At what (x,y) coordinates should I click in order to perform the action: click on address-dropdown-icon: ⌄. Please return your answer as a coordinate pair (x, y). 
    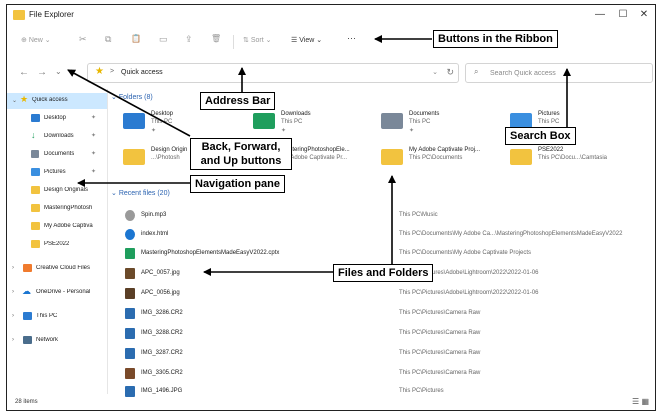
    Looking at the image, I should click on (435, 72).